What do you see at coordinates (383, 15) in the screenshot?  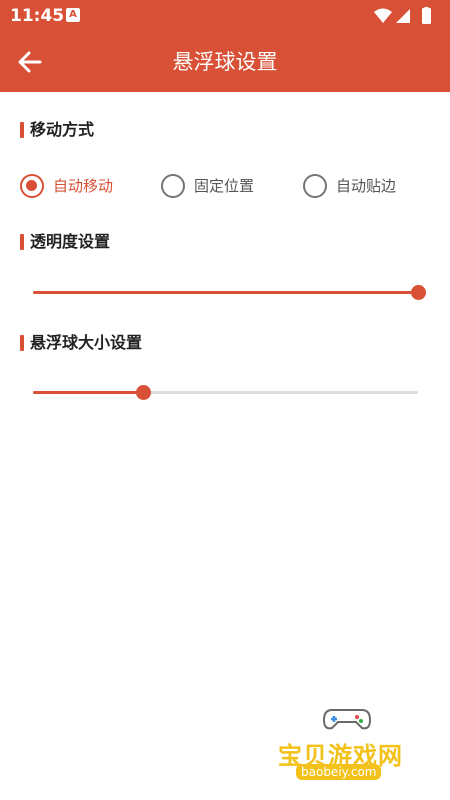 I see `wifi-icon` at bounding box center [383, 15].